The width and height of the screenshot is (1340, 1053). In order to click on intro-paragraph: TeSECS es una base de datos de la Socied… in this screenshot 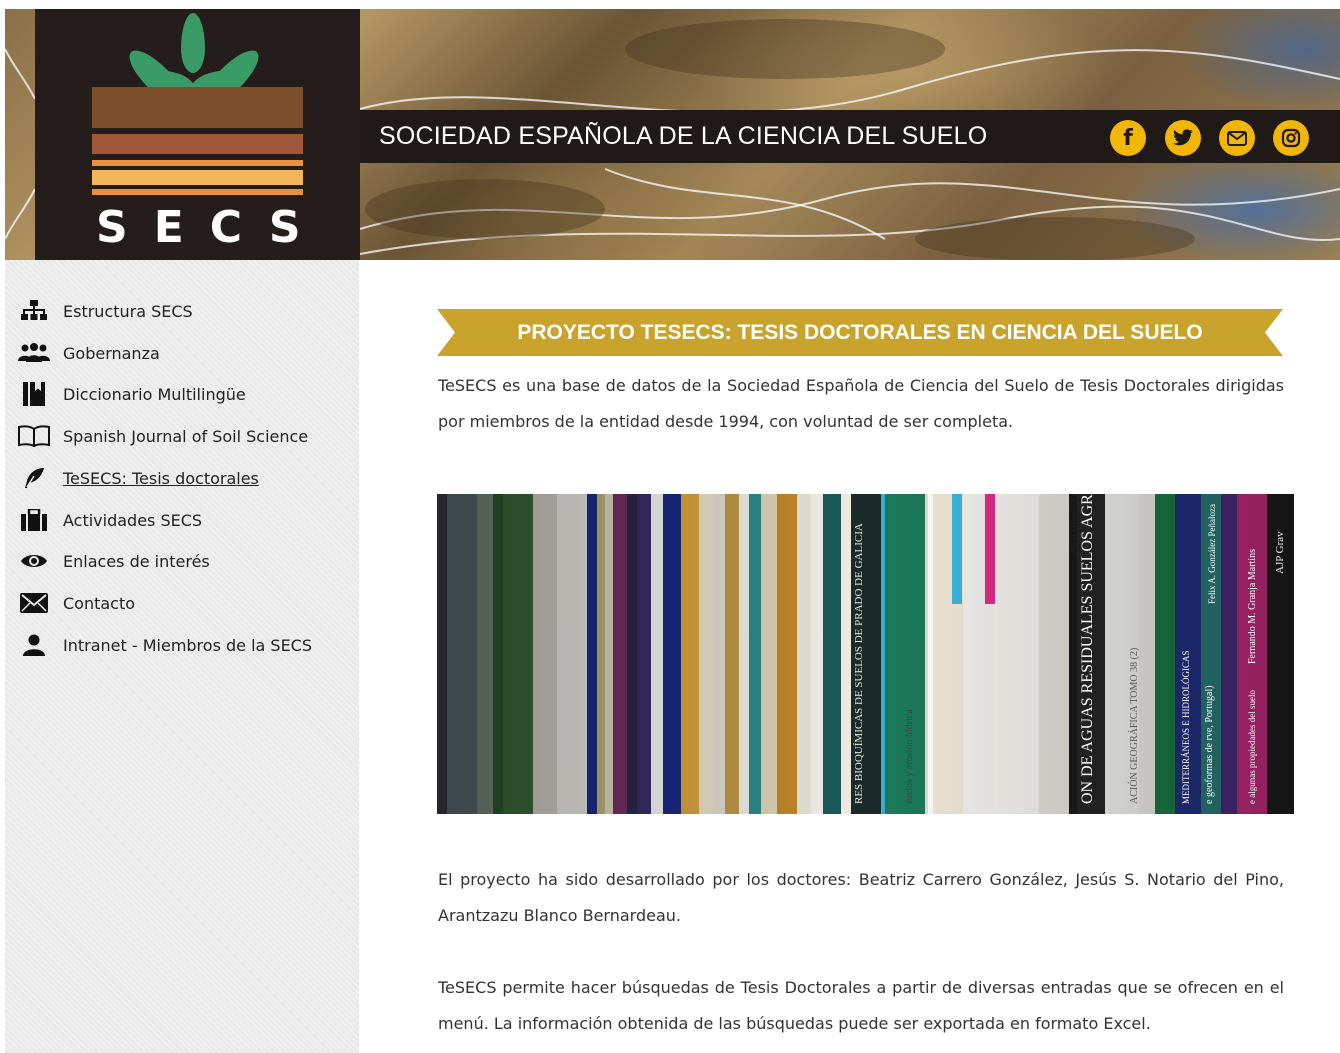, I will do `click(861, 403)`.